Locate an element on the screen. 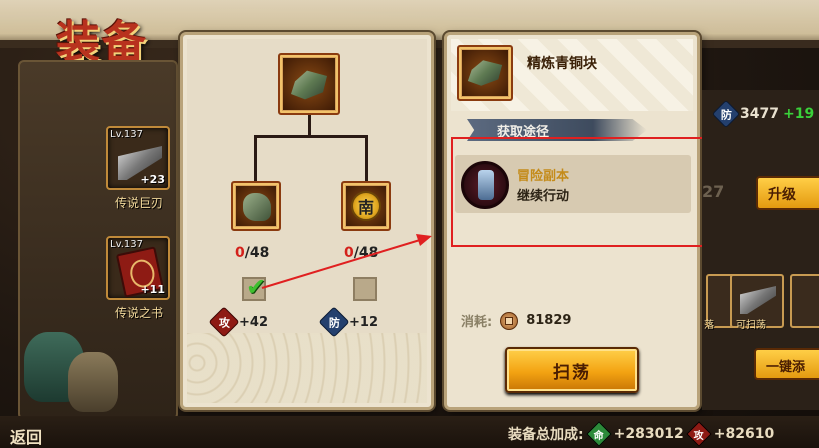  south-coin-icon: 南 is located at coordinates (366, 206).